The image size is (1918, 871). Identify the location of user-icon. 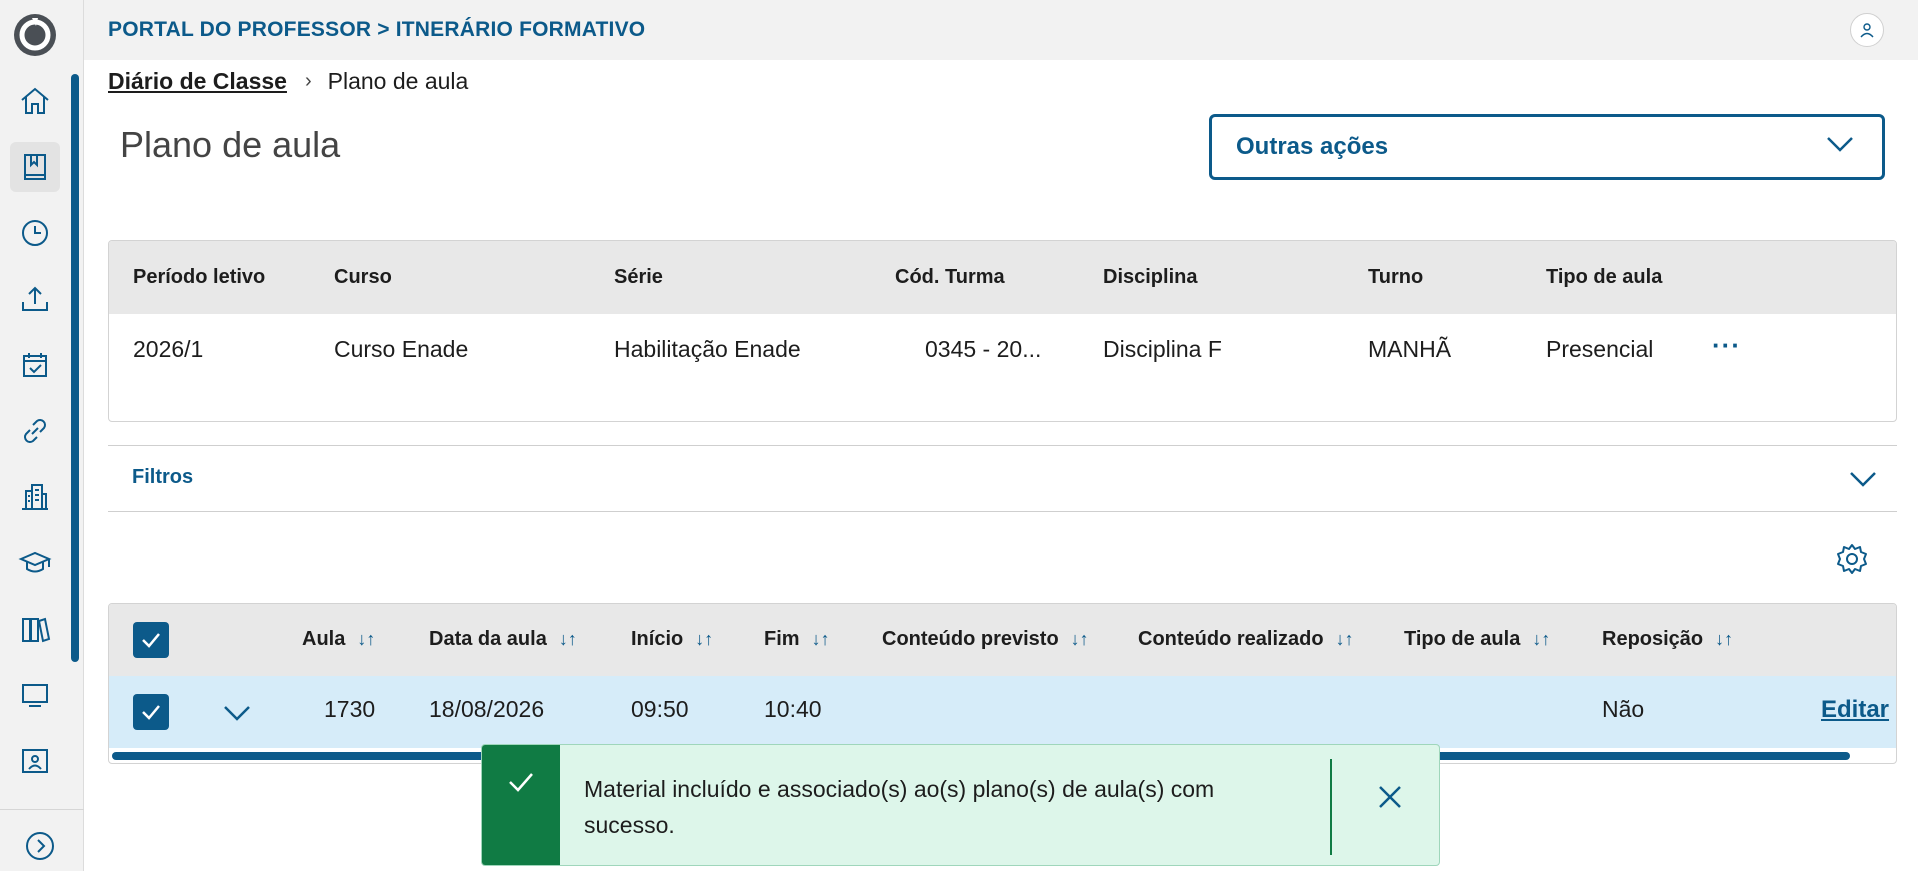
(1867, 30).